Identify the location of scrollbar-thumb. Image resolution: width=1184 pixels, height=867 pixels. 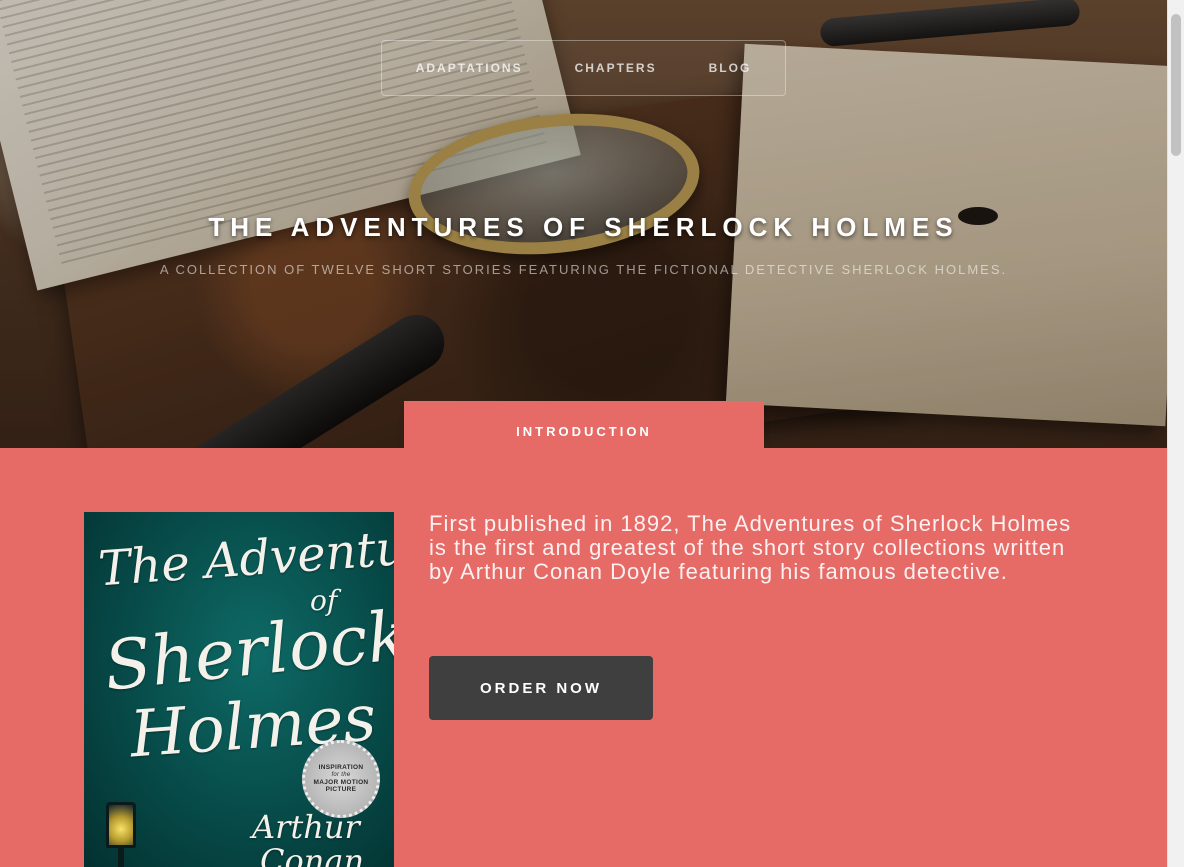
(1176, 85).